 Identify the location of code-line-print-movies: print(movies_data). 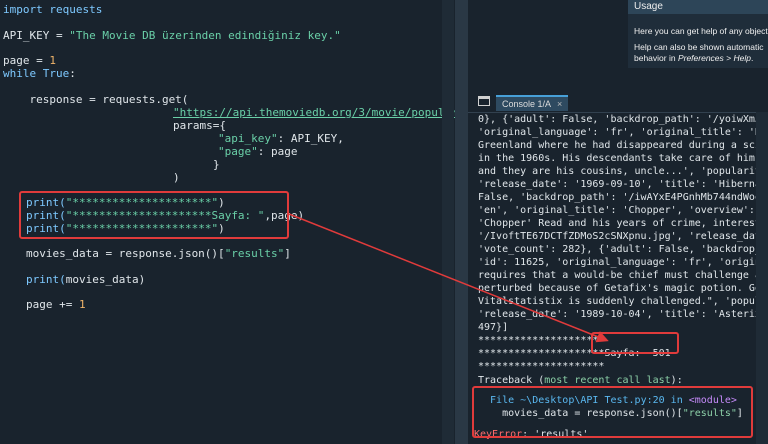
(86, 279).